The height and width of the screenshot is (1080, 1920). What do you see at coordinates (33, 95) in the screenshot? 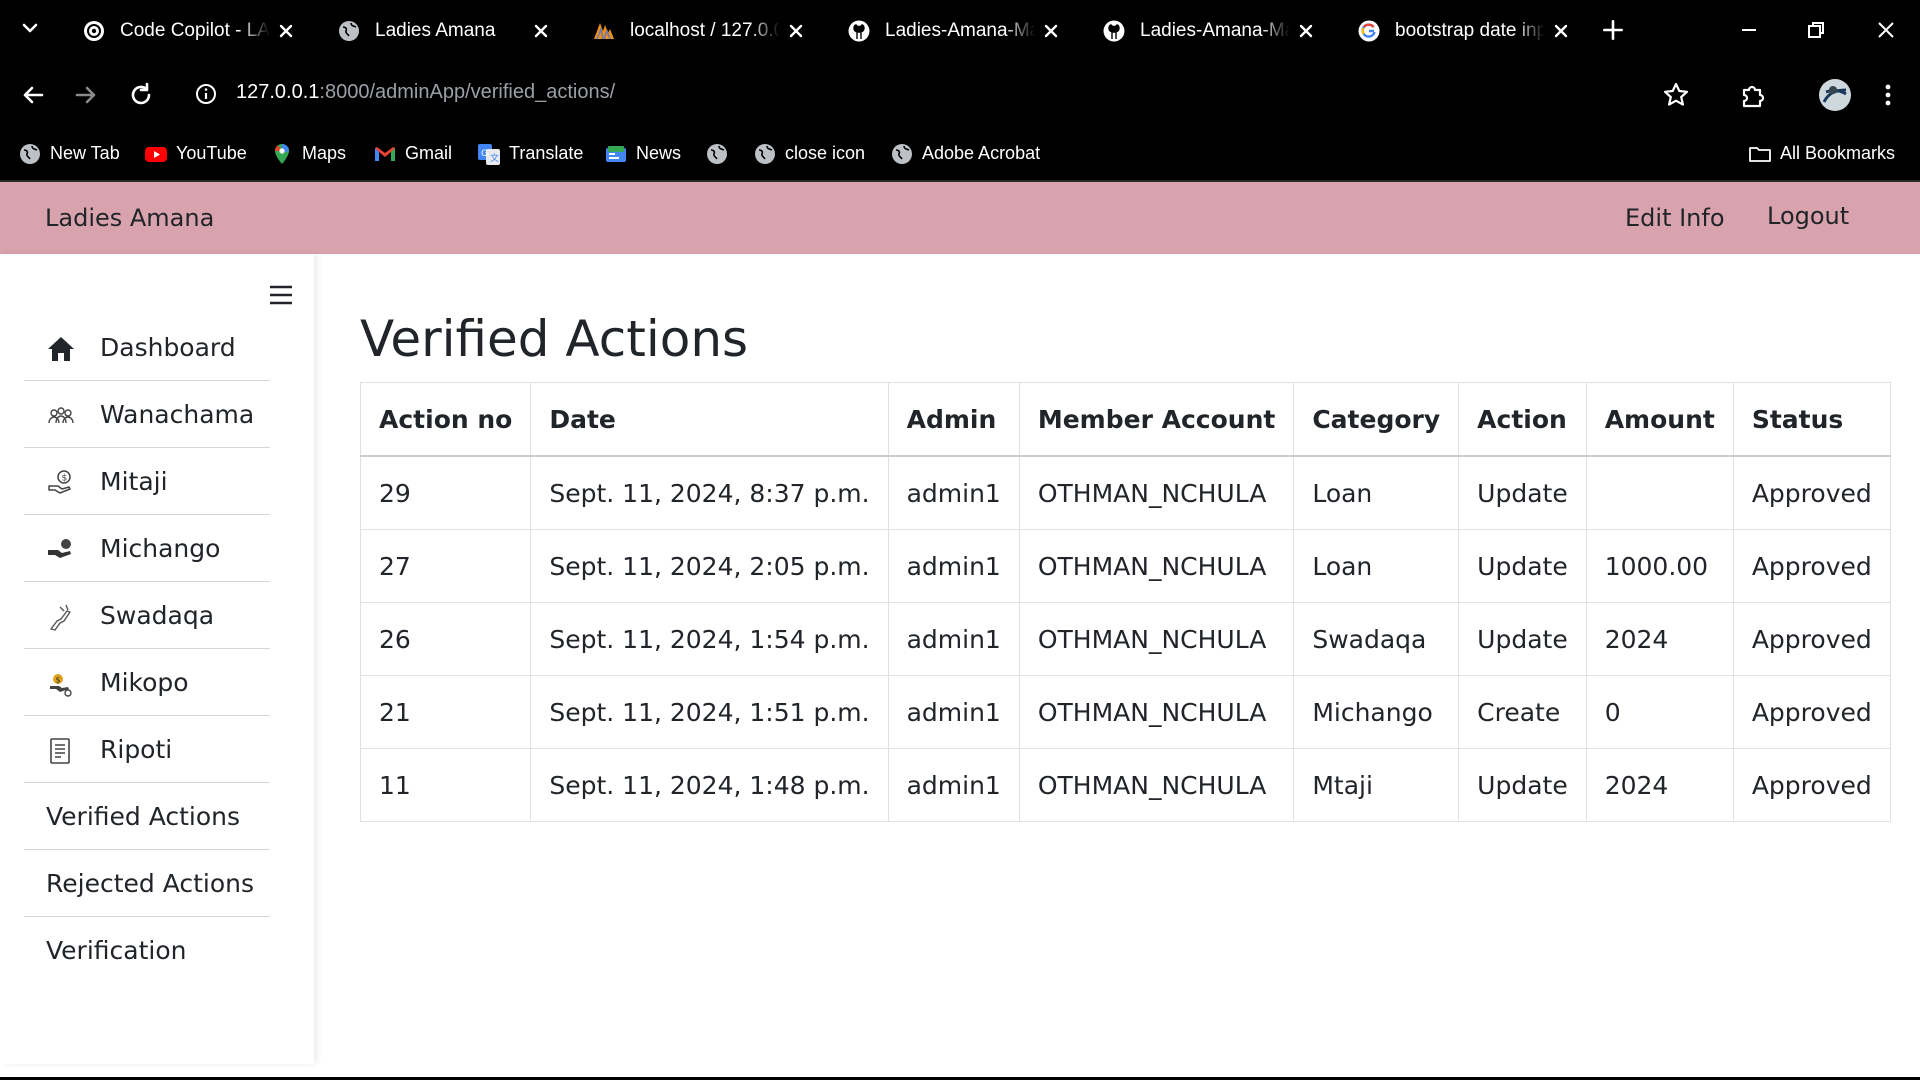
I see `back-arrow-icon` at bounding box center [33, 95].